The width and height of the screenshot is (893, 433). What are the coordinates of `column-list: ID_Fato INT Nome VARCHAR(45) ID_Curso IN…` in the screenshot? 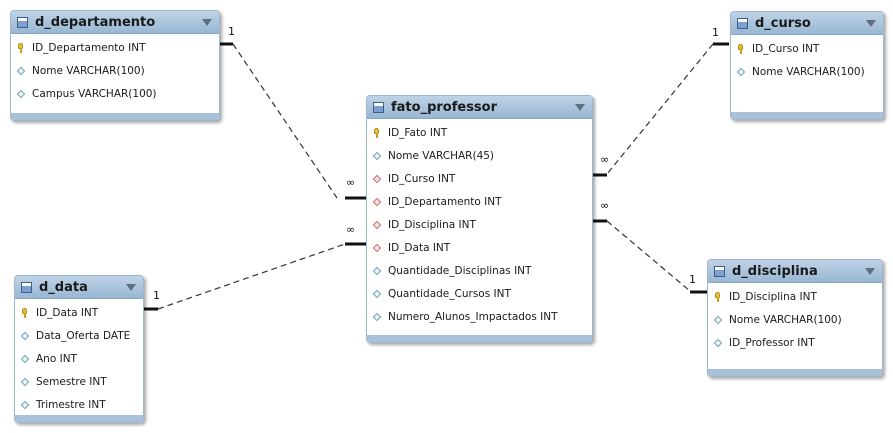 It's located at (479, 223).